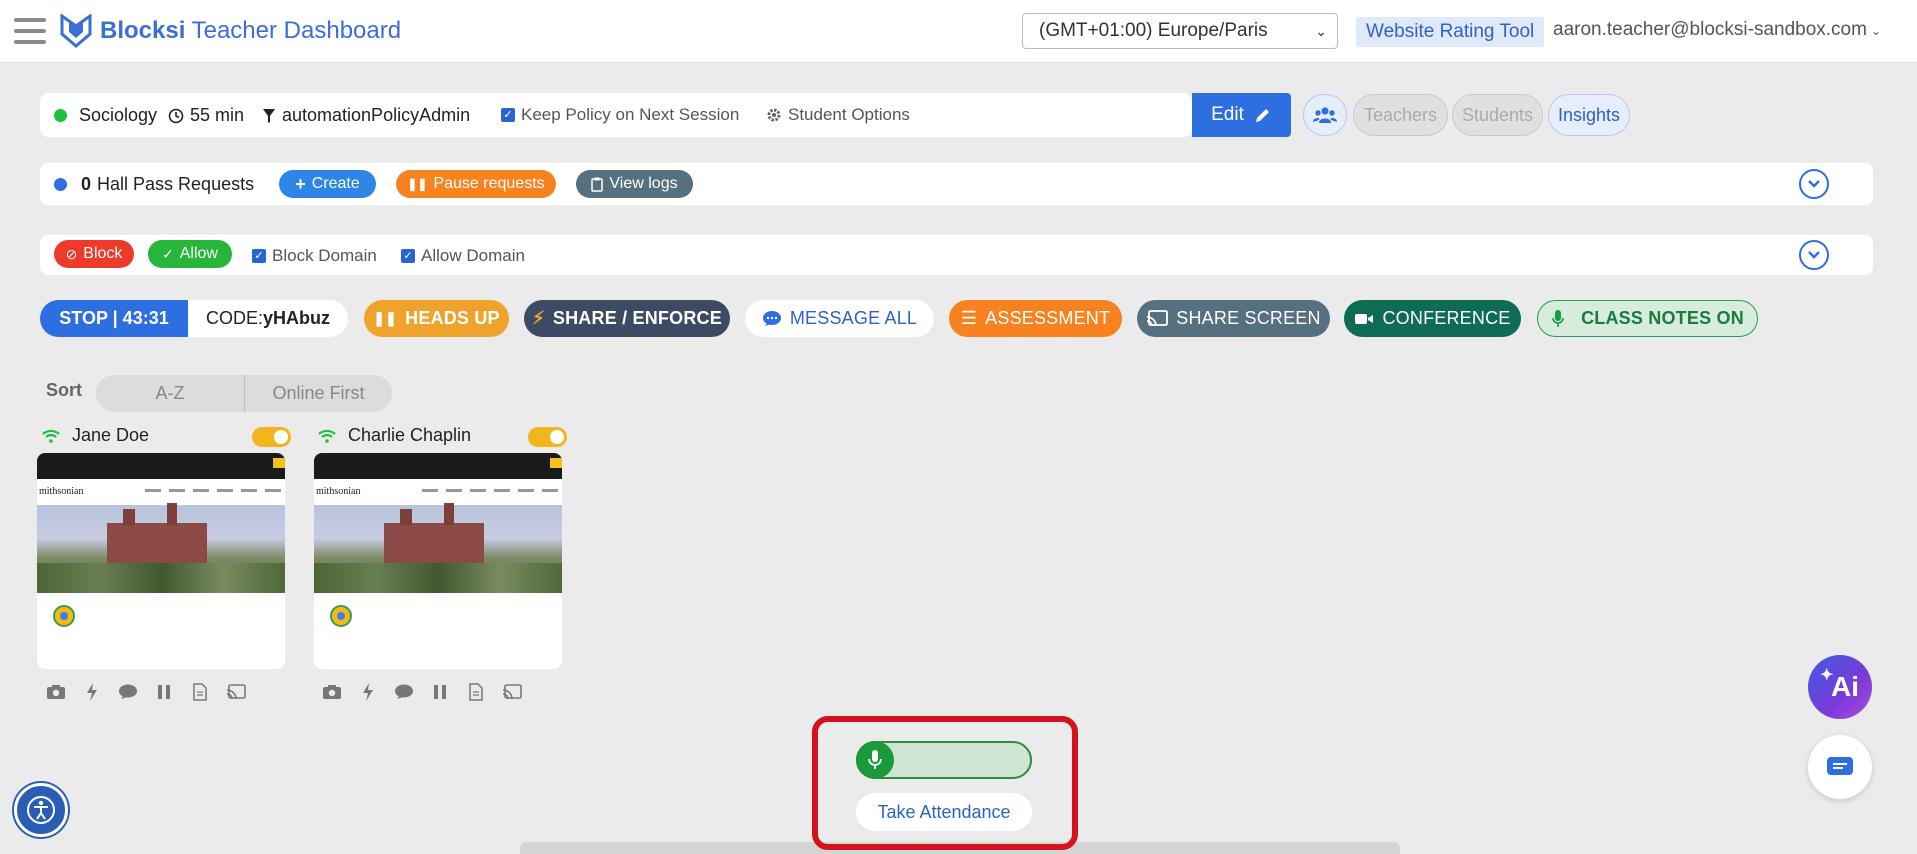 The image size is (1917, 854). I want to click on pause-requests-button: ❚❚ Pause requests, so click(476, 184).